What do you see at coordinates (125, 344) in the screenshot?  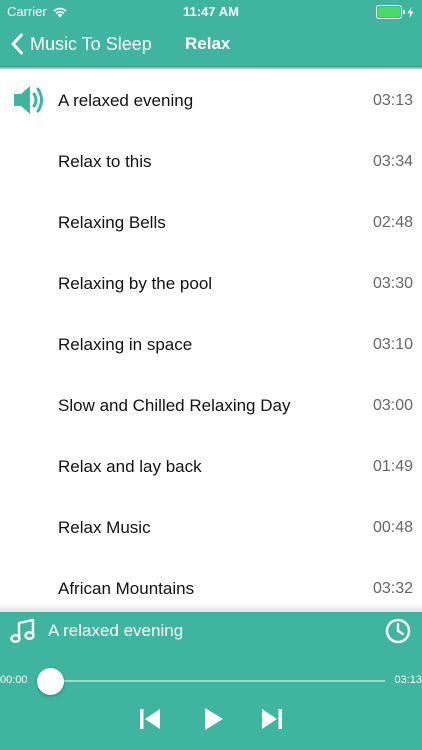 I see `track-title: Relaxing in space` at bounding box center [125, 344].